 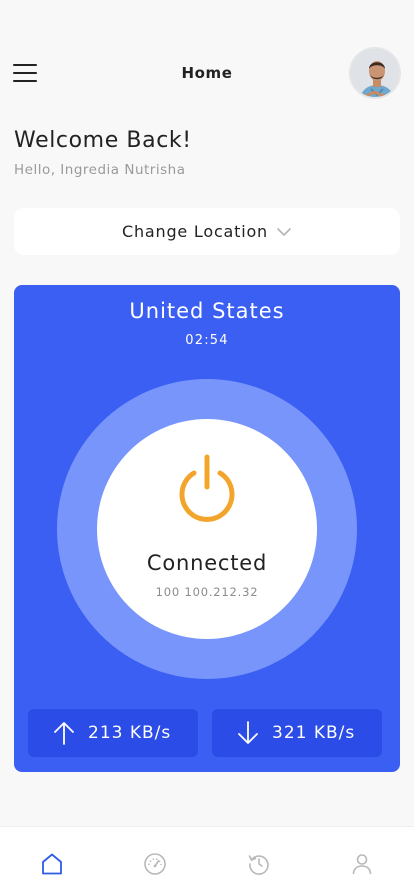 I want to click on history-icon, so click(x=258, y=864).